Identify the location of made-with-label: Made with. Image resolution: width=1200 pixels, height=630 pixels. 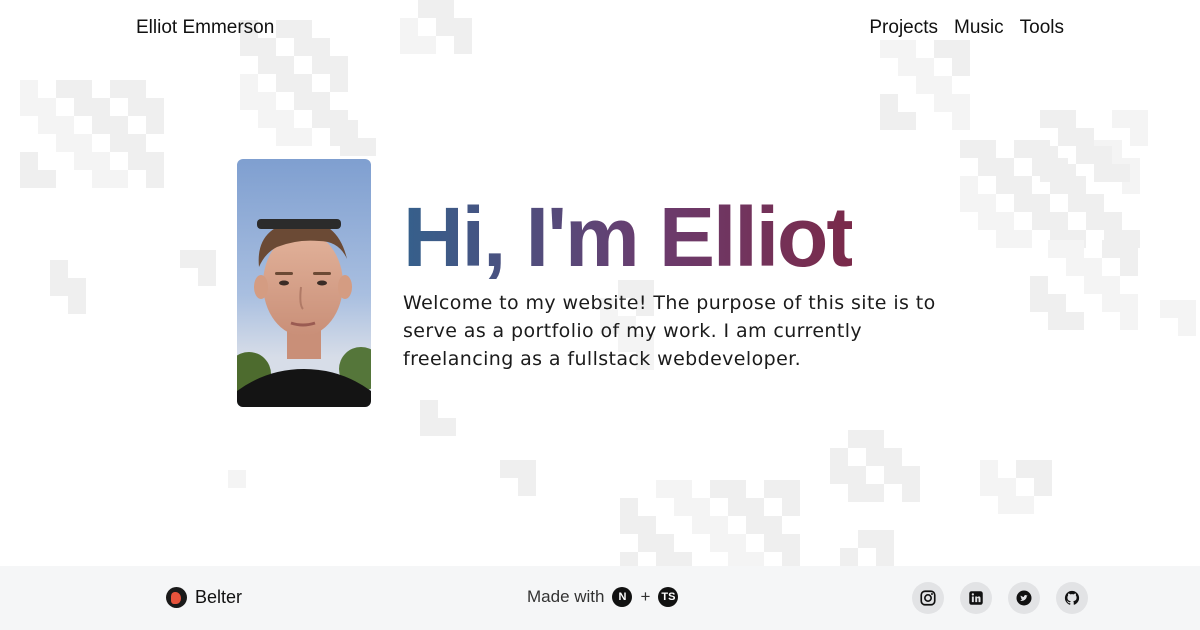
(566, 596).